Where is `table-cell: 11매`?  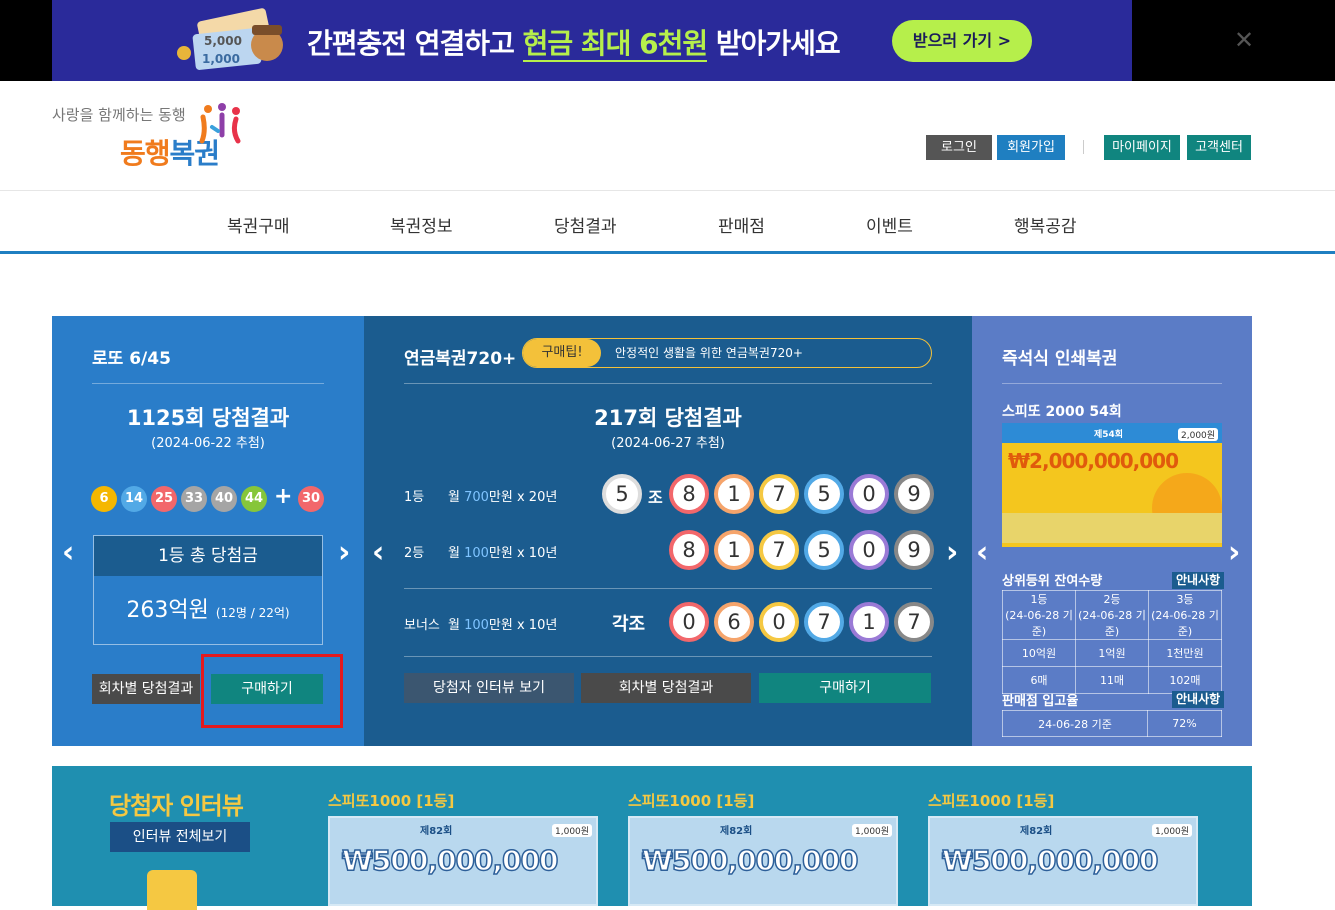
table-cell: 11매 is located at coordinates (1112, 680).